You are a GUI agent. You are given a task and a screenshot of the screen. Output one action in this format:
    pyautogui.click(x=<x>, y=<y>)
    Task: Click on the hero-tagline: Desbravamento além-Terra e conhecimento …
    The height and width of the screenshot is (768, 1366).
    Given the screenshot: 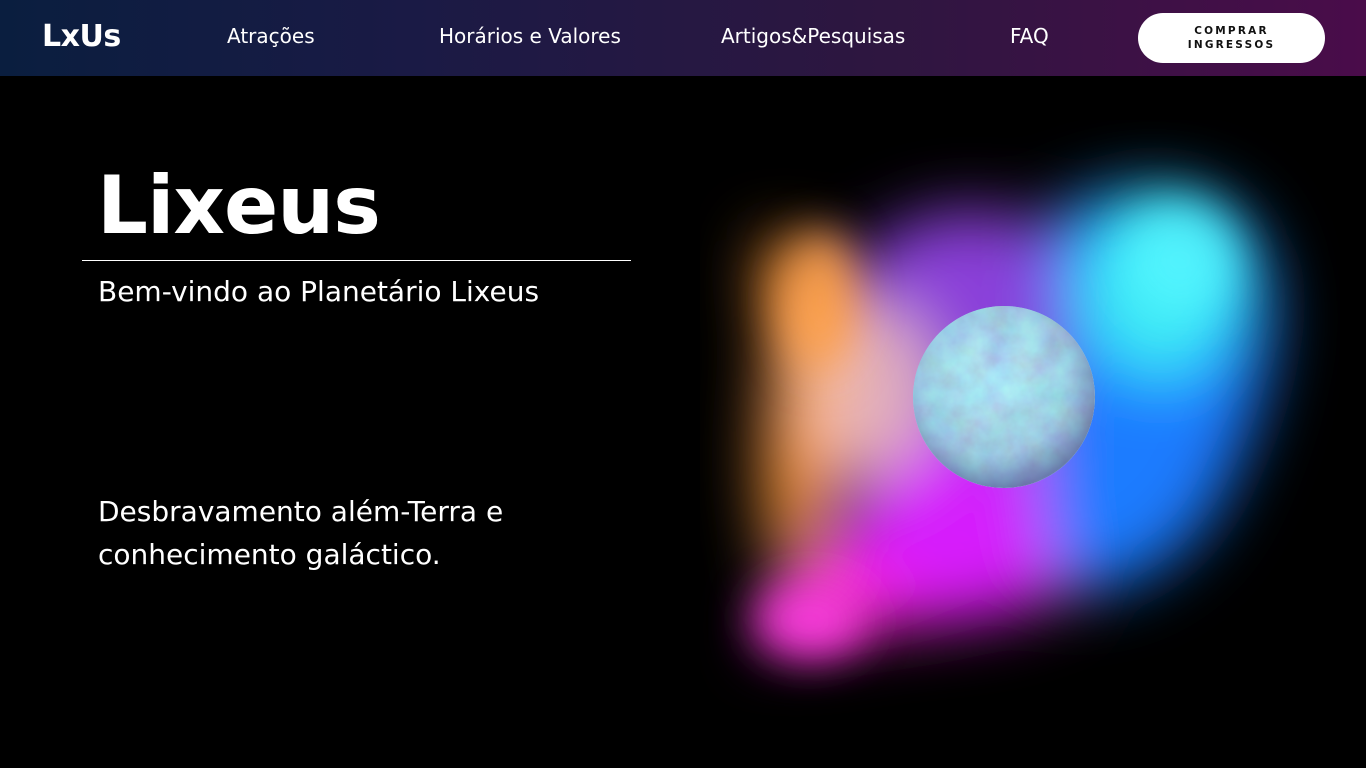 What is the action you would take?
    pyautogui.click(x=301, y=533)
    